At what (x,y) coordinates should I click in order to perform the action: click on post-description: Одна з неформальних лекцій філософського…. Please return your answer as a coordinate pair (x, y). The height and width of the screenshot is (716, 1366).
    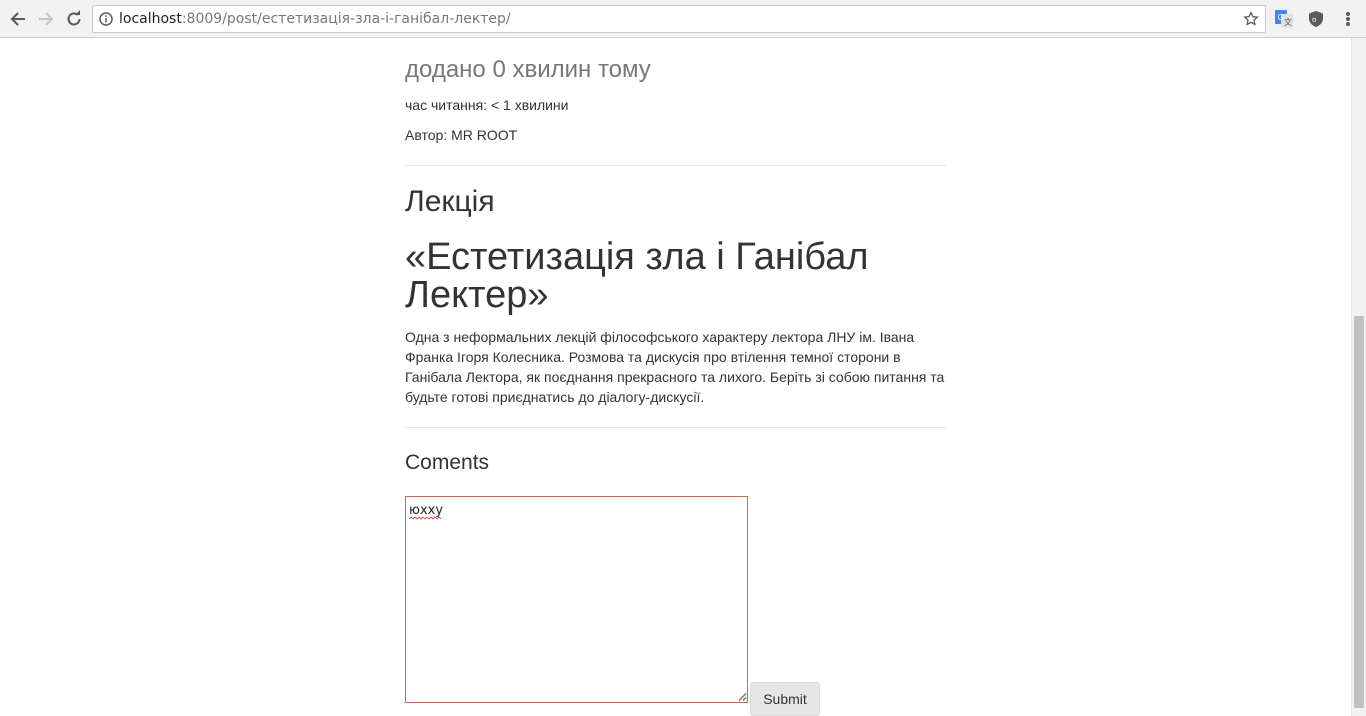
    Looking at the image, I should click on (675, 367).